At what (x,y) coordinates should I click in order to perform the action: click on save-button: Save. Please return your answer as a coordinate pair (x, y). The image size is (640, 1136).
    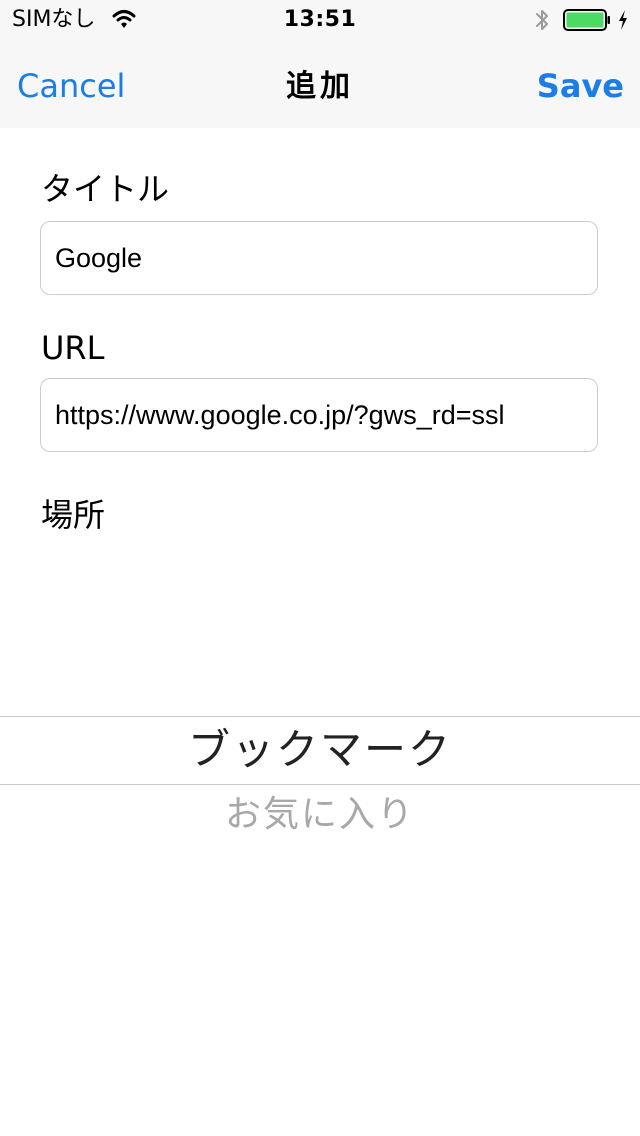
    Looking at the image, I should click on (580, 86).